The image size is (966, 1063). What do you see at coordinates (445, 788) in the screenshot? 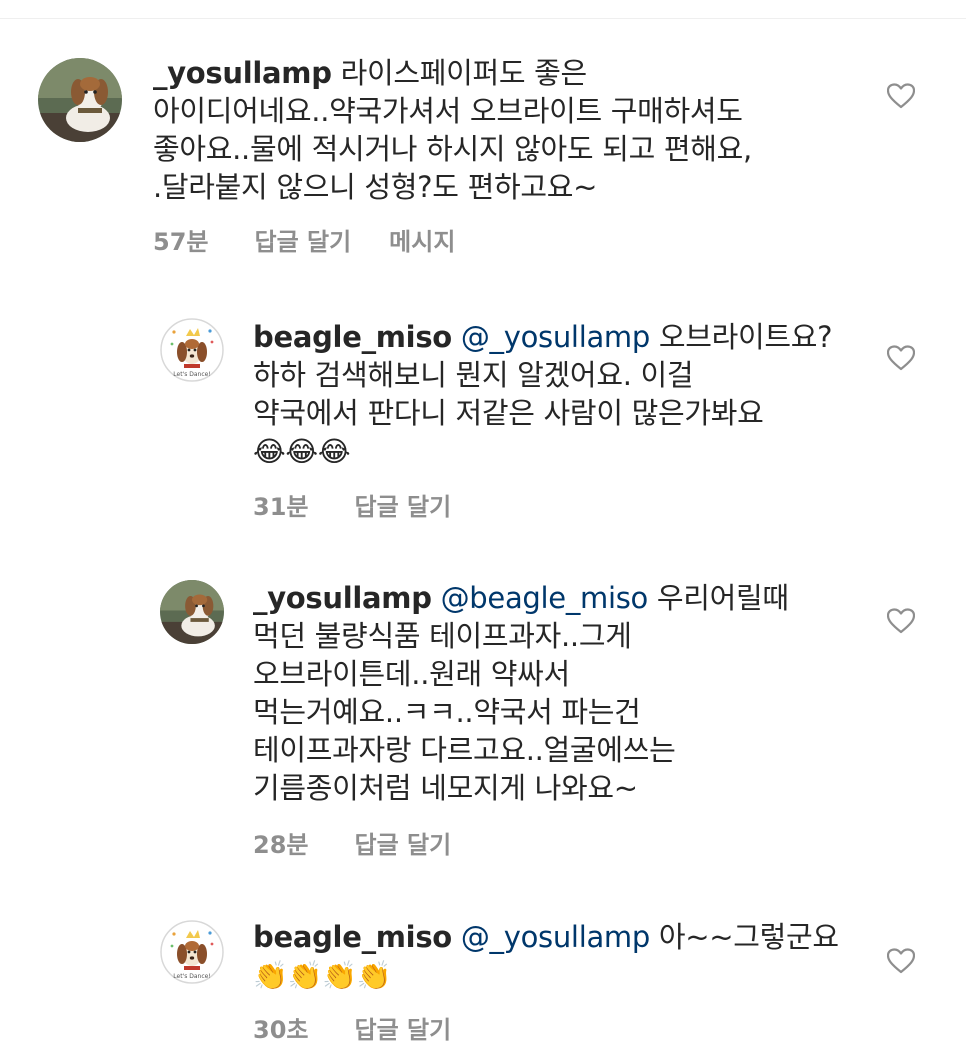
I see `comment-text: 기름종이처럼 네모지게 나와요~` at bounding box center [445, 788].